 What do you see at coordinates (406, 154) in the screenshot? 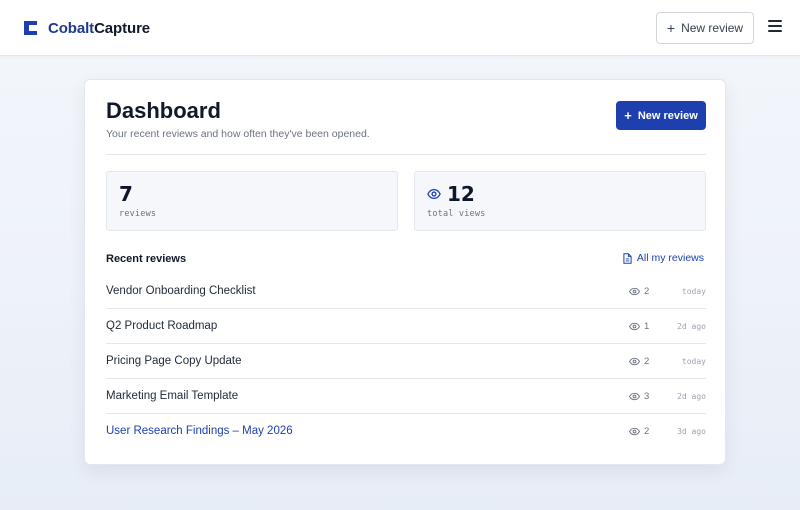
I see `divider` at bounding box center [406, 154].